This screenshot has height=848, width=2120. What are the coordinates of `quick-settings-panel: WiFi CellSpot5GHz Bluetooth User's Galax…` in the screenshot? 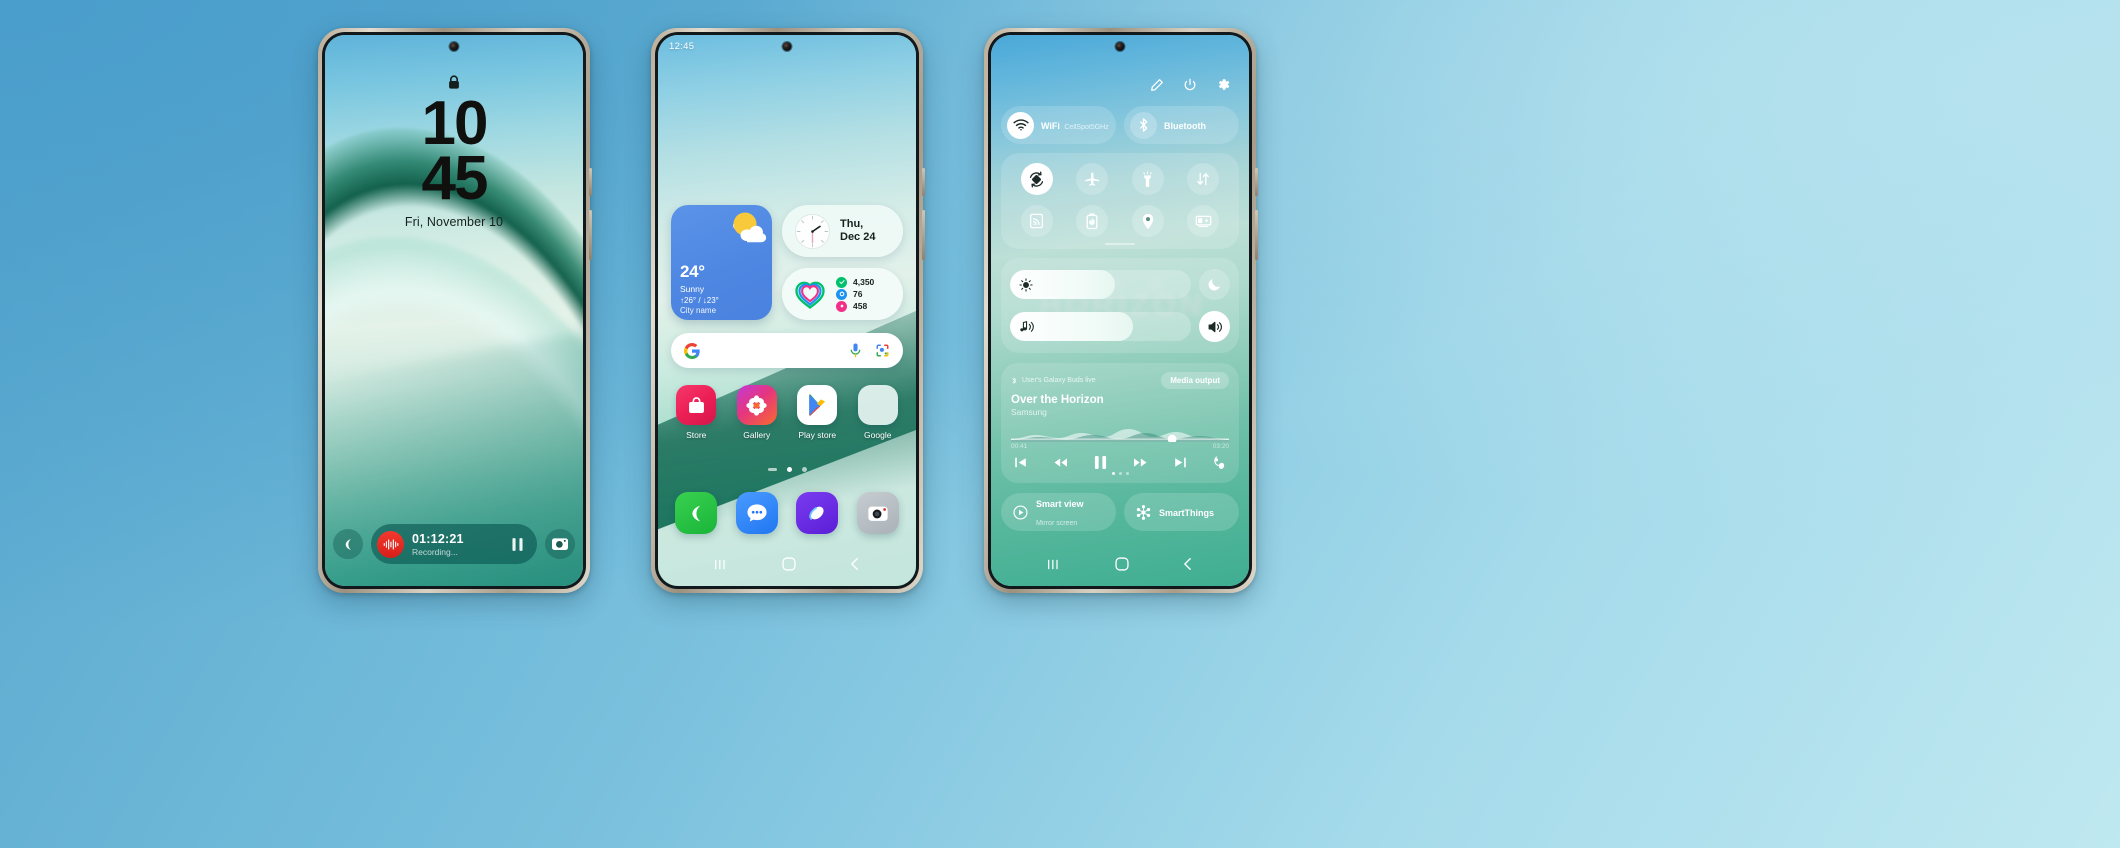 It's located at (1120, 310).